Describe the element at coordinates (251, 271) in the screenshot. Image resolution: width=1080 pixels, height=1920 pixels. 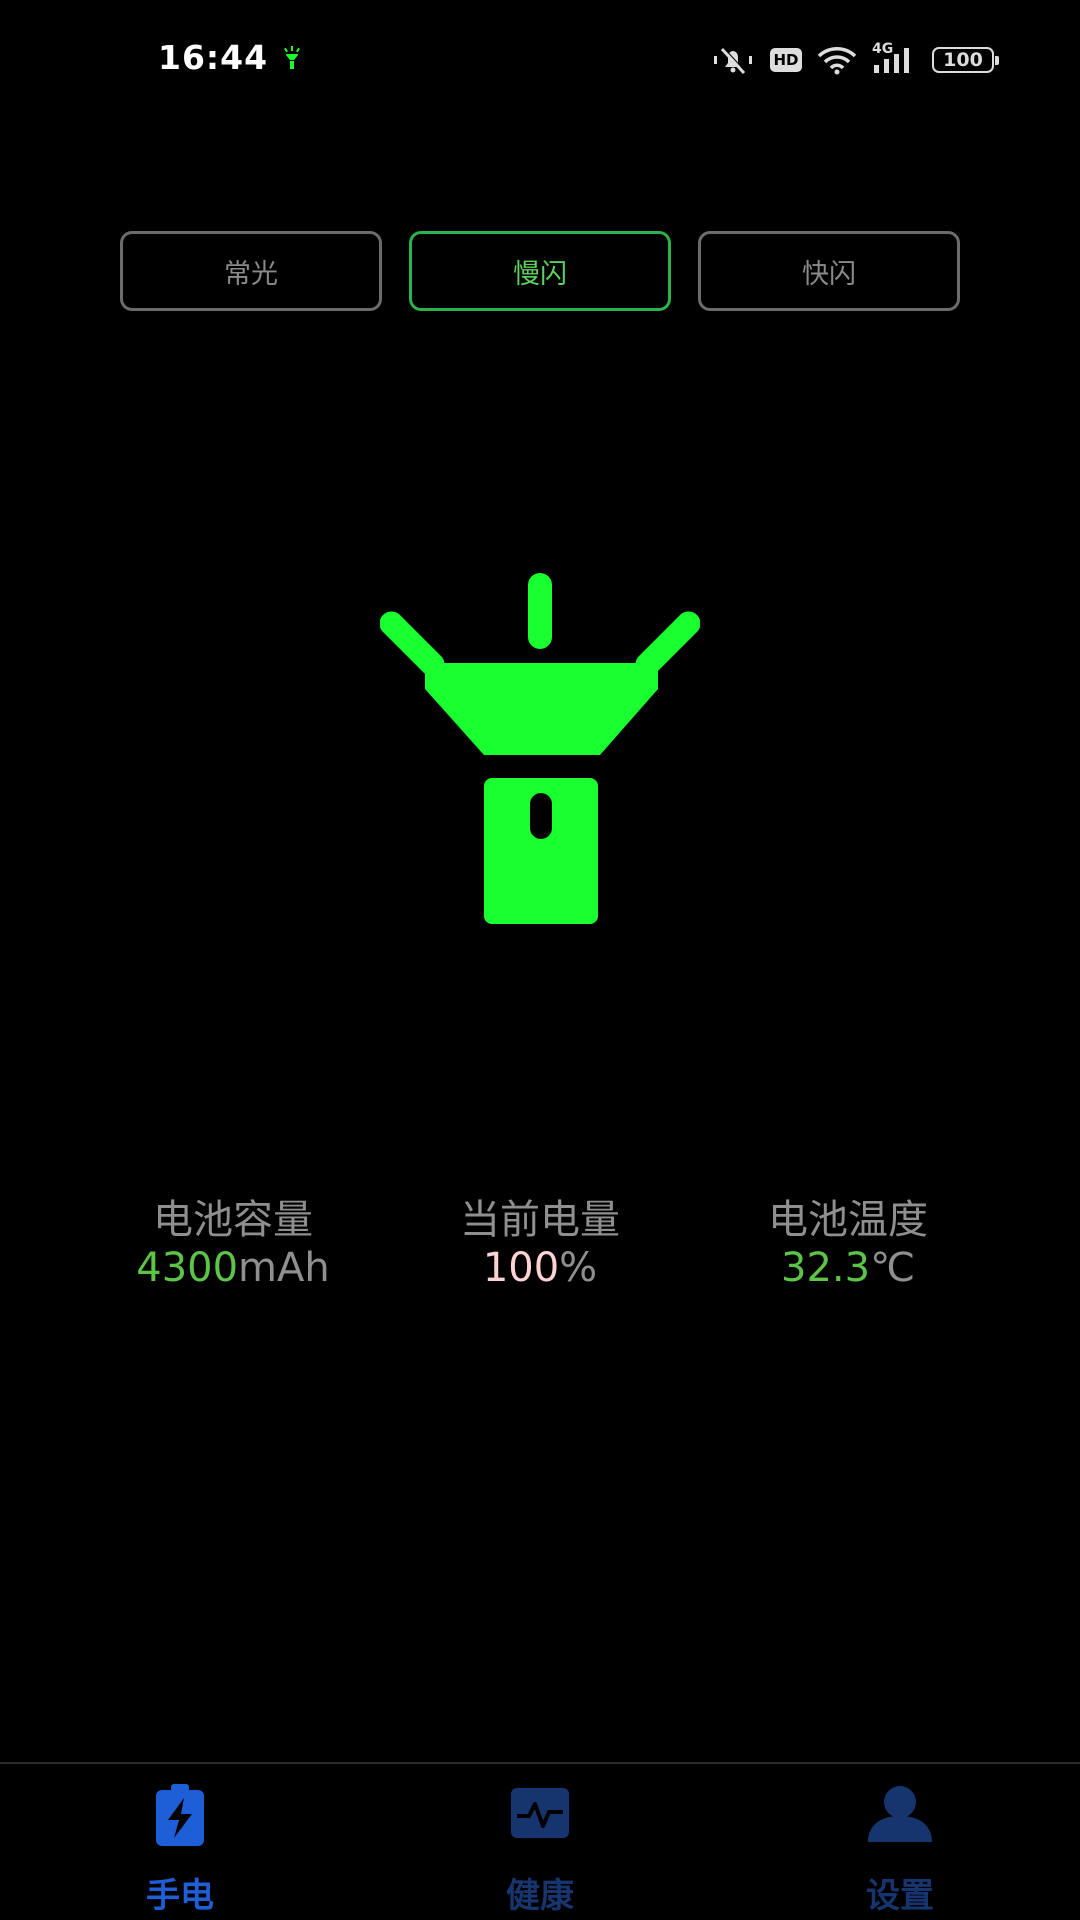
I see `mode-button-steady: 常光` at that location.